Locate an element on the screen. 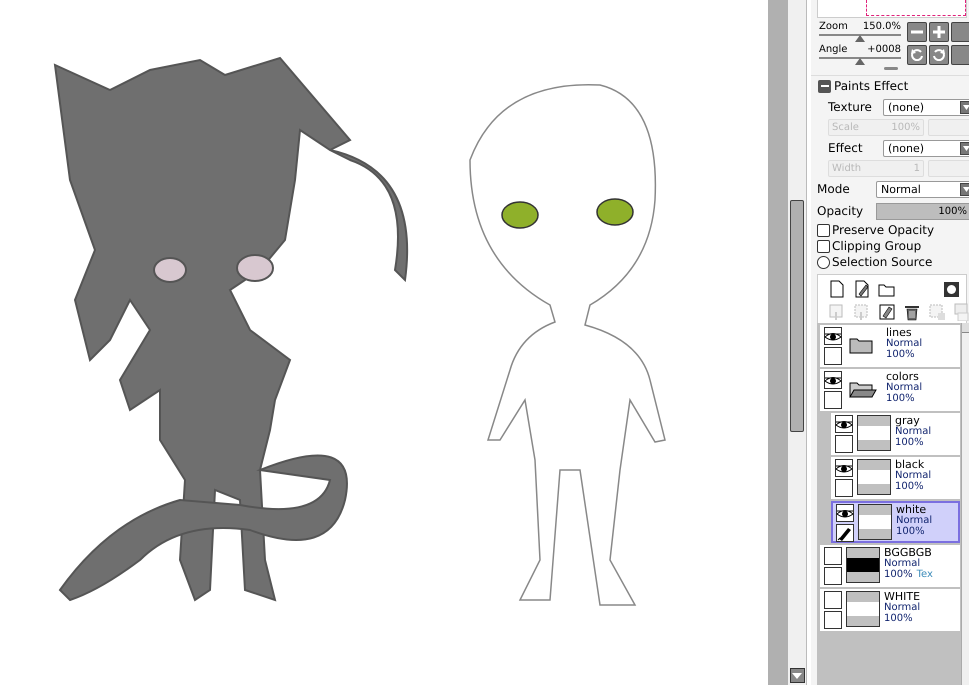 The image size is (969, 685). new-layer-icon is located at coordinates (837, 289).